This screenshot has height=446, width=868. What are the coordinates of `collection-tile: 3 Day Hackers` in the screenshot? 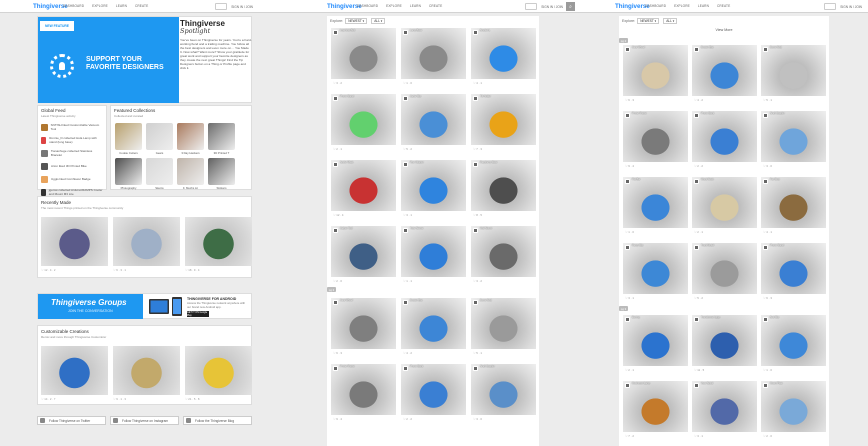 It's located at (190, 139).